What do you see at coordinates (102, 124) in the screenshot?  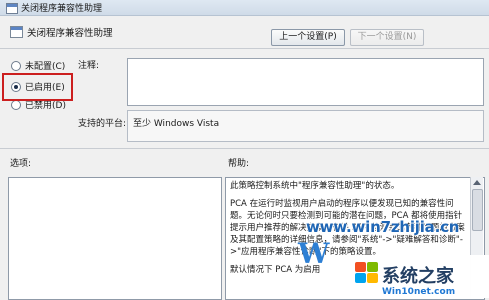 I see `platform-label: 支持的平台:` at bounding box center [102, 124].